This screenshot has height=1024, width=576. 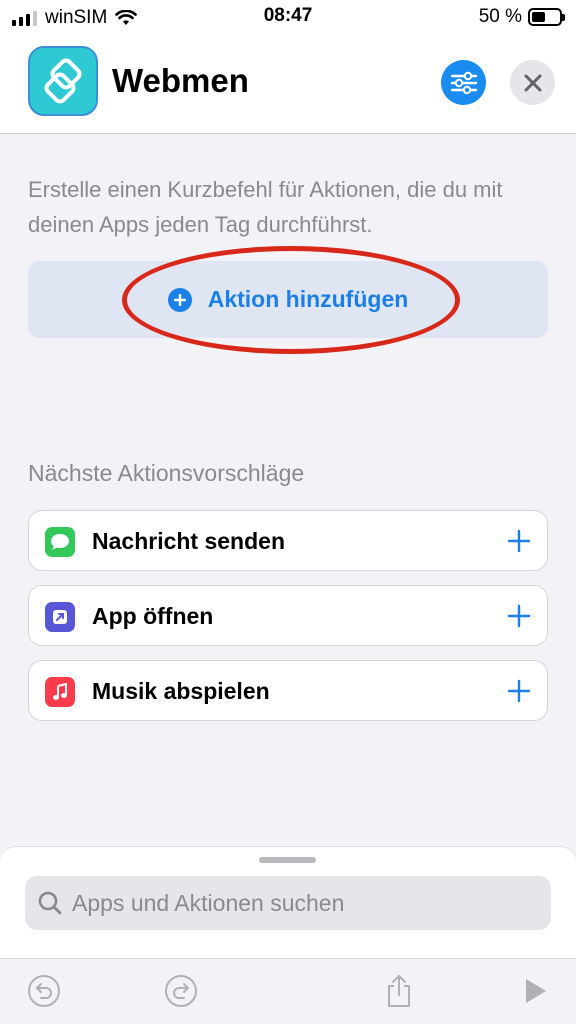 I want to click on suggestions-title: Nächste Aktionsvorschläge, so click(x=166, y=473).